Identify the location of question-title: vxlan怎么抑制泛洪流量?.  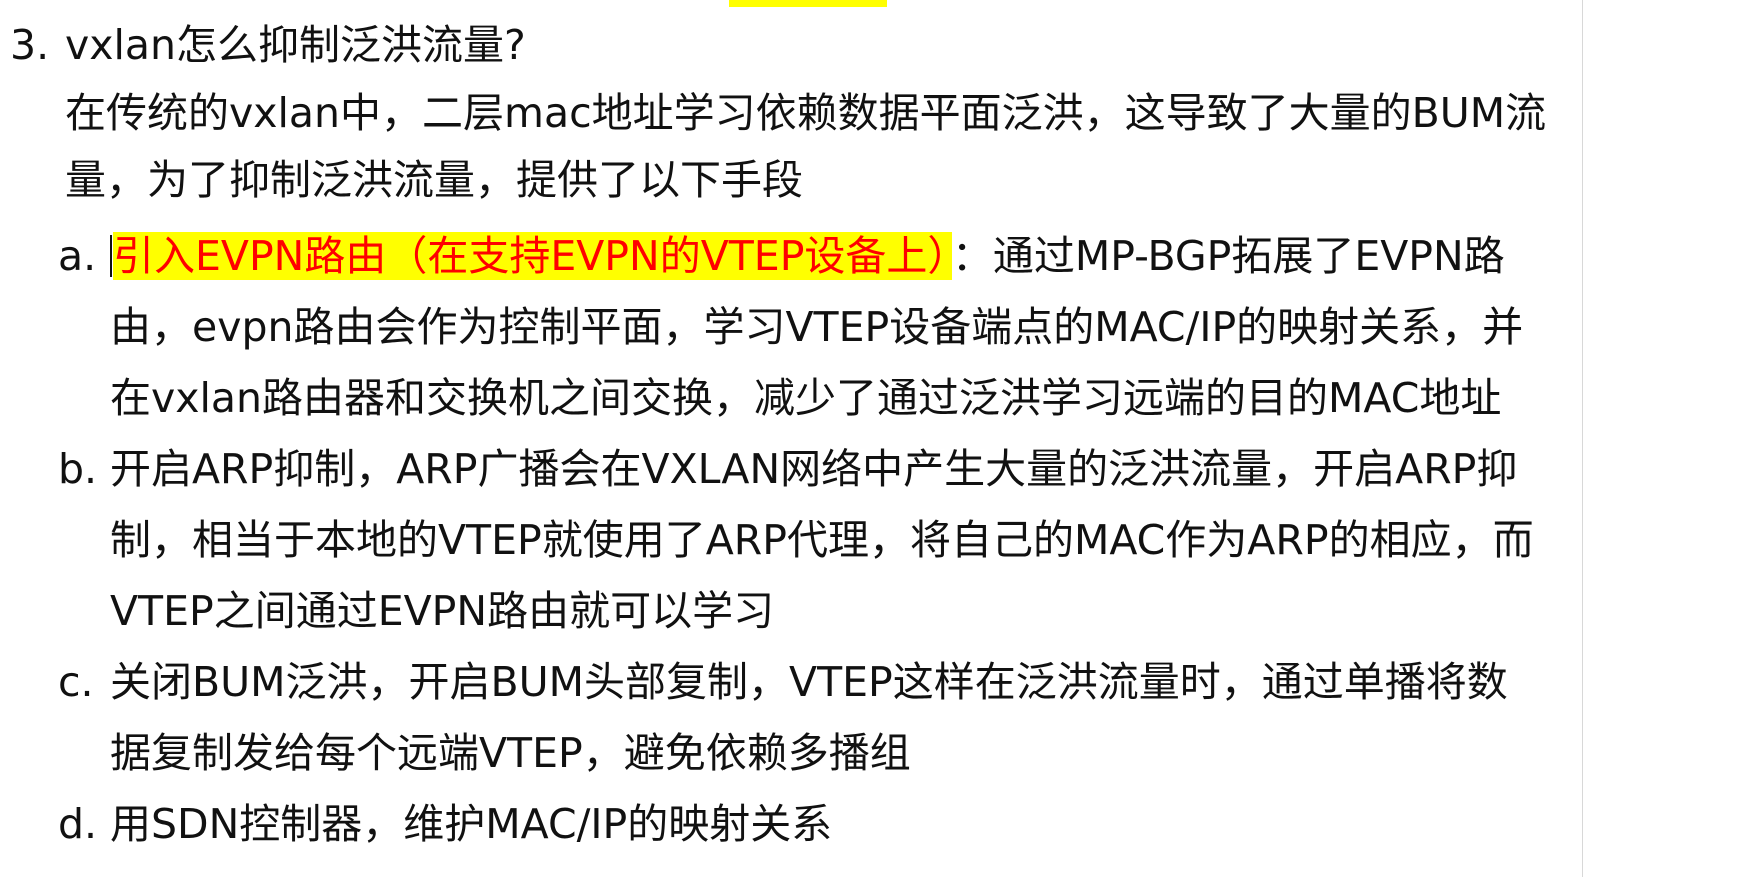
(295, 45).